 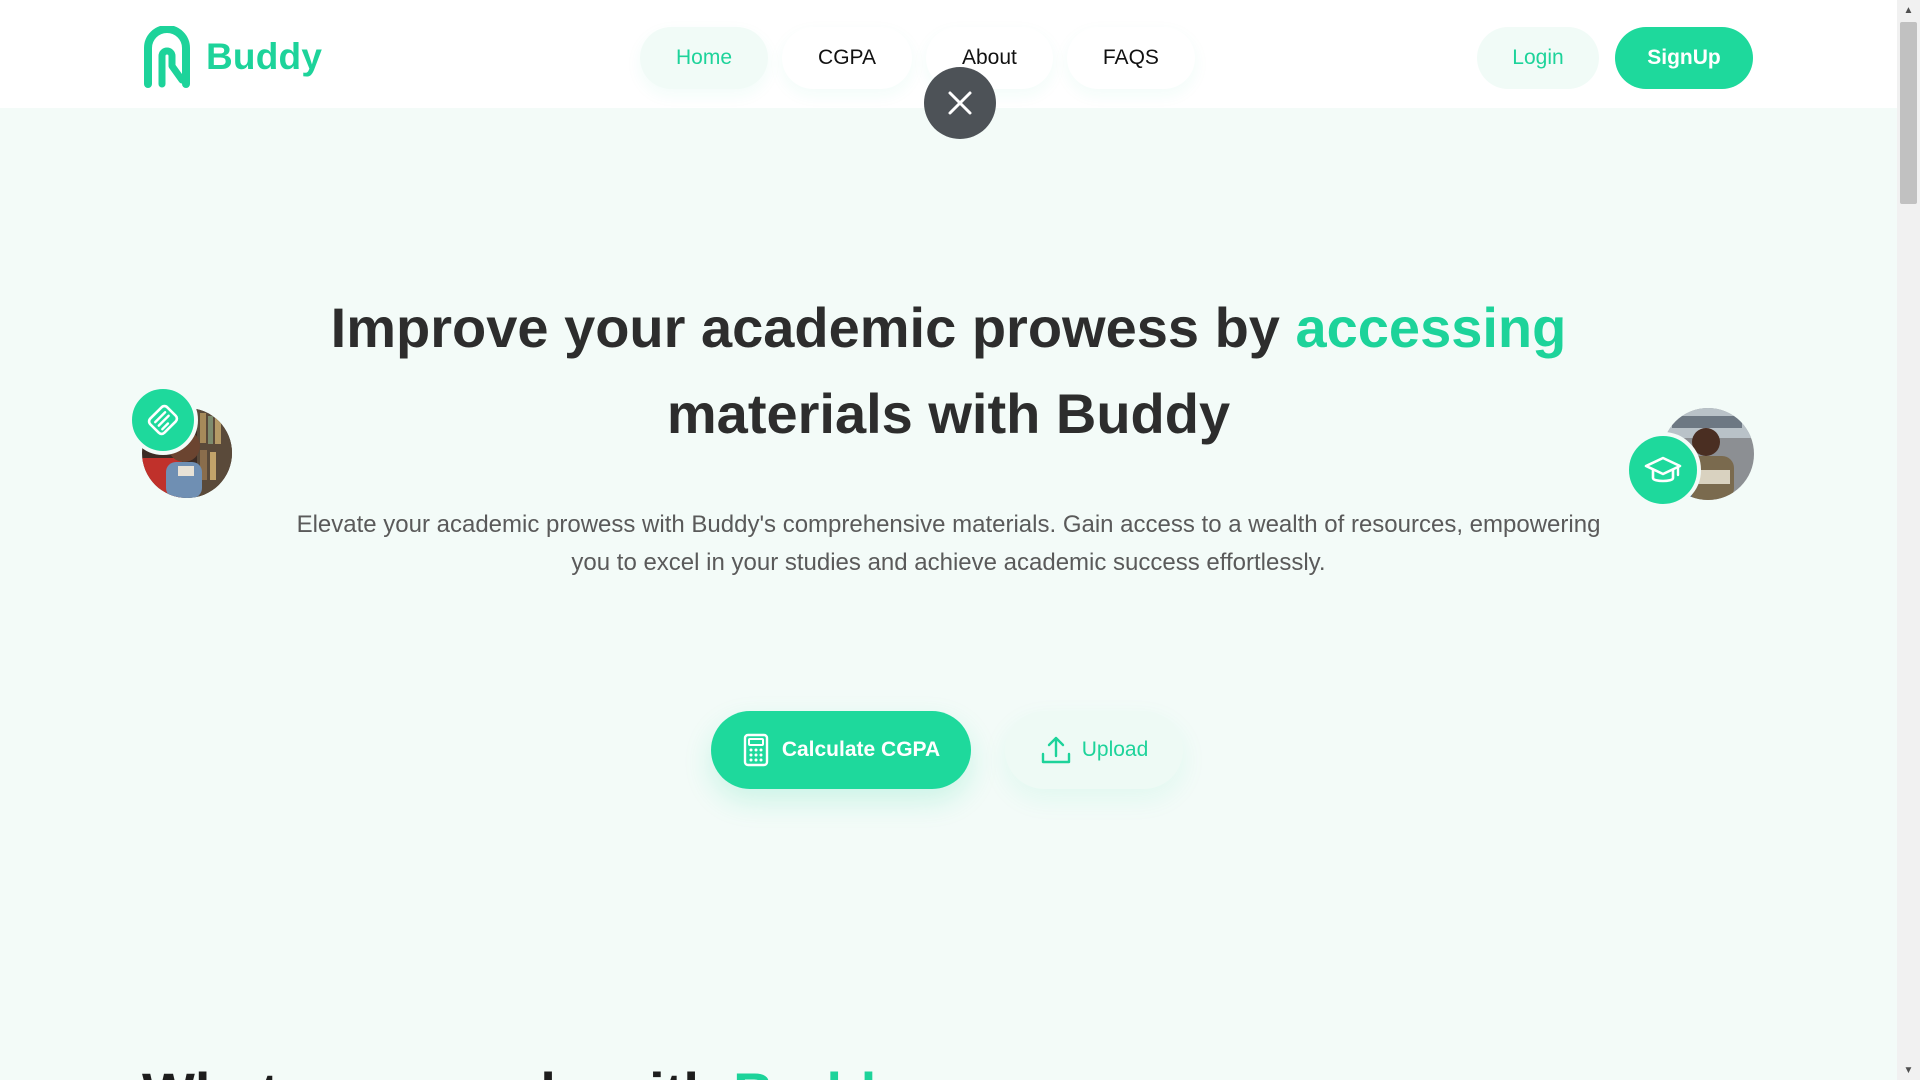 I want to click on hero-actions: Calculate CGPA Upload, so click(x=947, y=750).